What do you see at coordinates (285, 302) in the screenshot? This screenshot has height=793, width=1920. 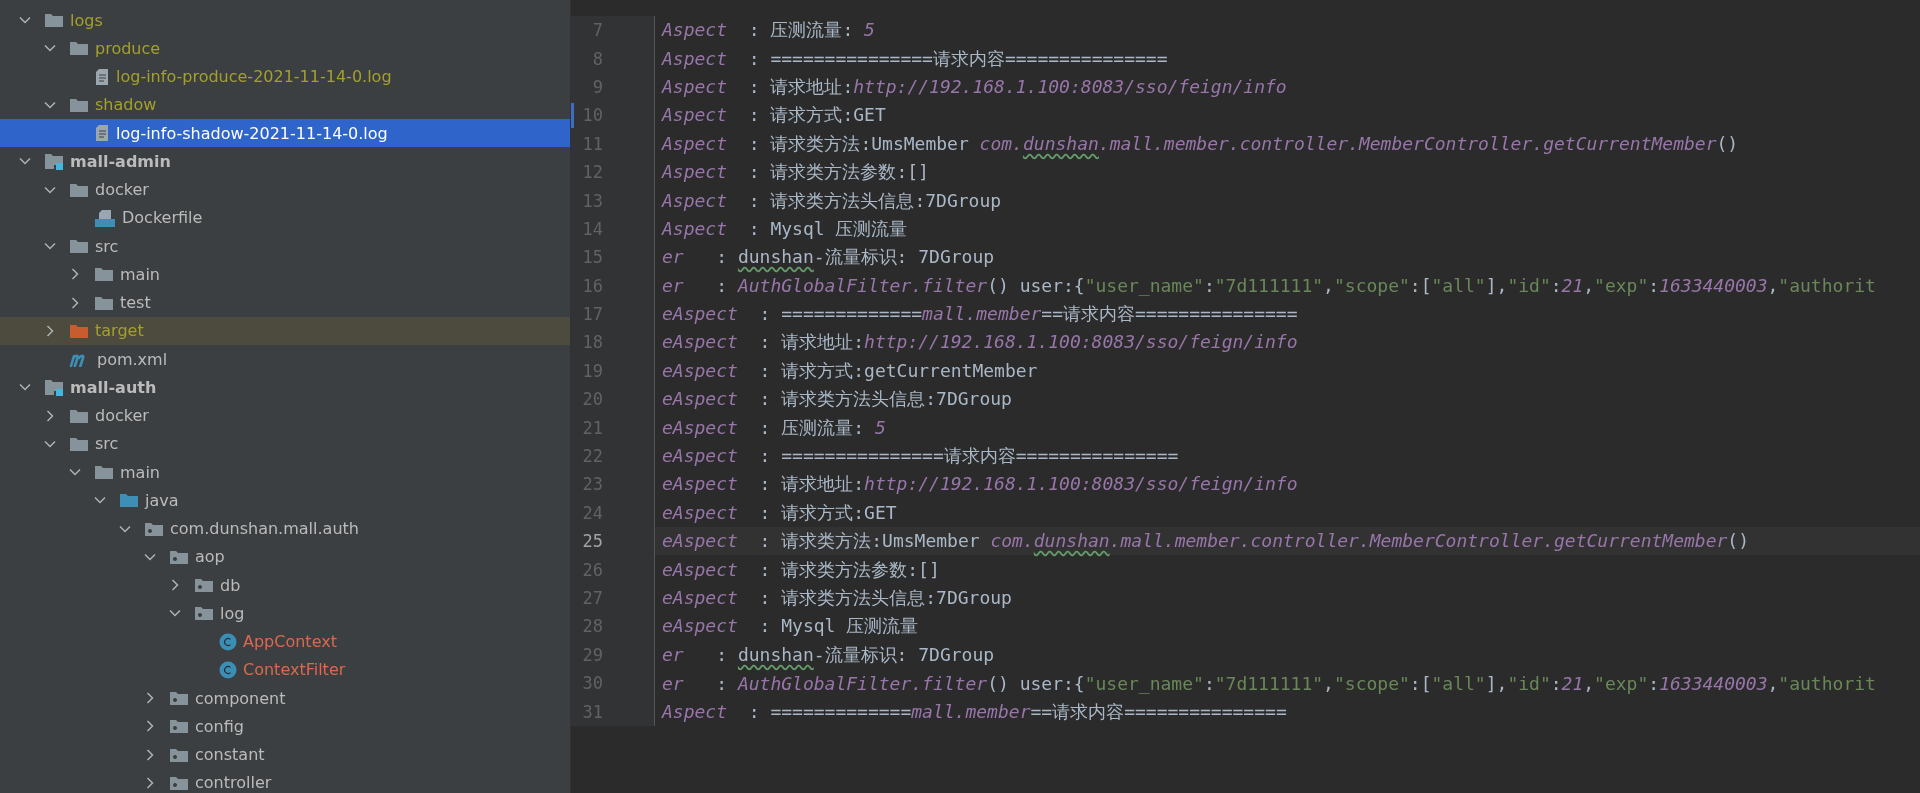 I see `tree-item: test` at bounding box center [285, 302].